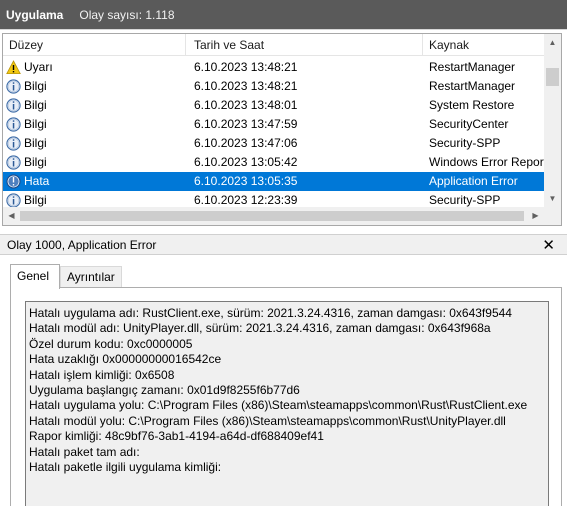 This screenshot has height=506, width=567. What do you see at coordinates (82, 245) in the screenshot?
I see `event-detail-title: Olay 1000, Application Error` at bounding box center [82, 245].